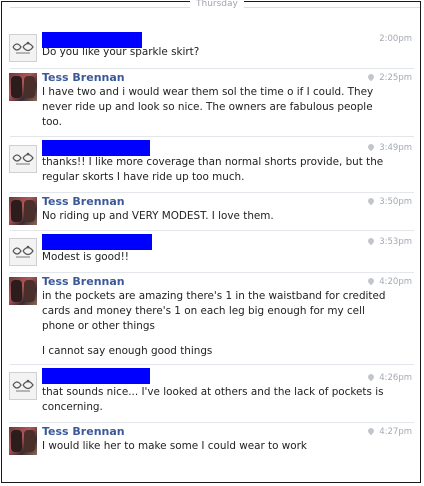 This screenshot has width=424, height=486. What do you see at coordinates (389, 77) in the screenshot?
I see `message-time: 2:25pm` at bounding box center [389, 77].